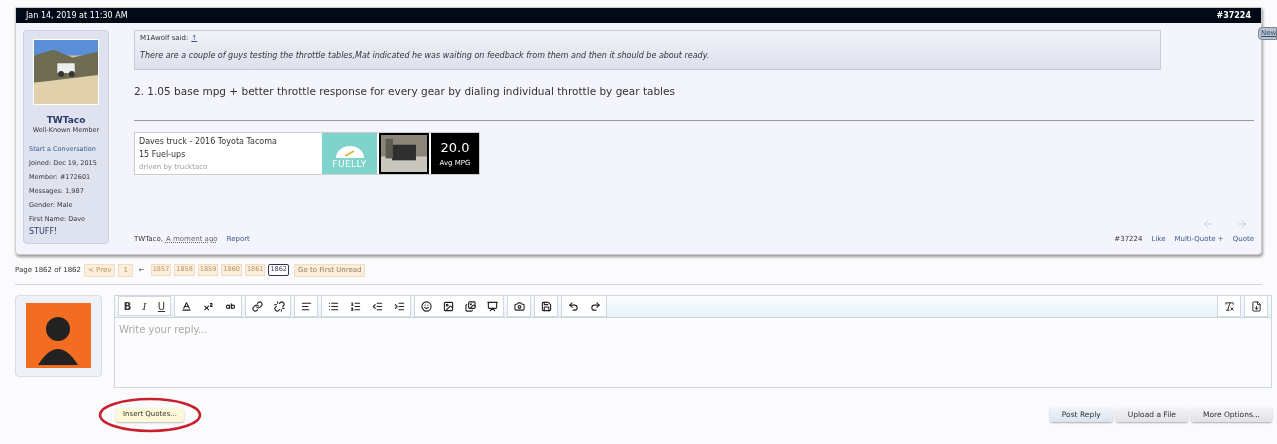 This screenshot has height=444, width=1277. Describe the element at coordinates (208, 306) in the screenshot. I see `superscript-icon` at that location.